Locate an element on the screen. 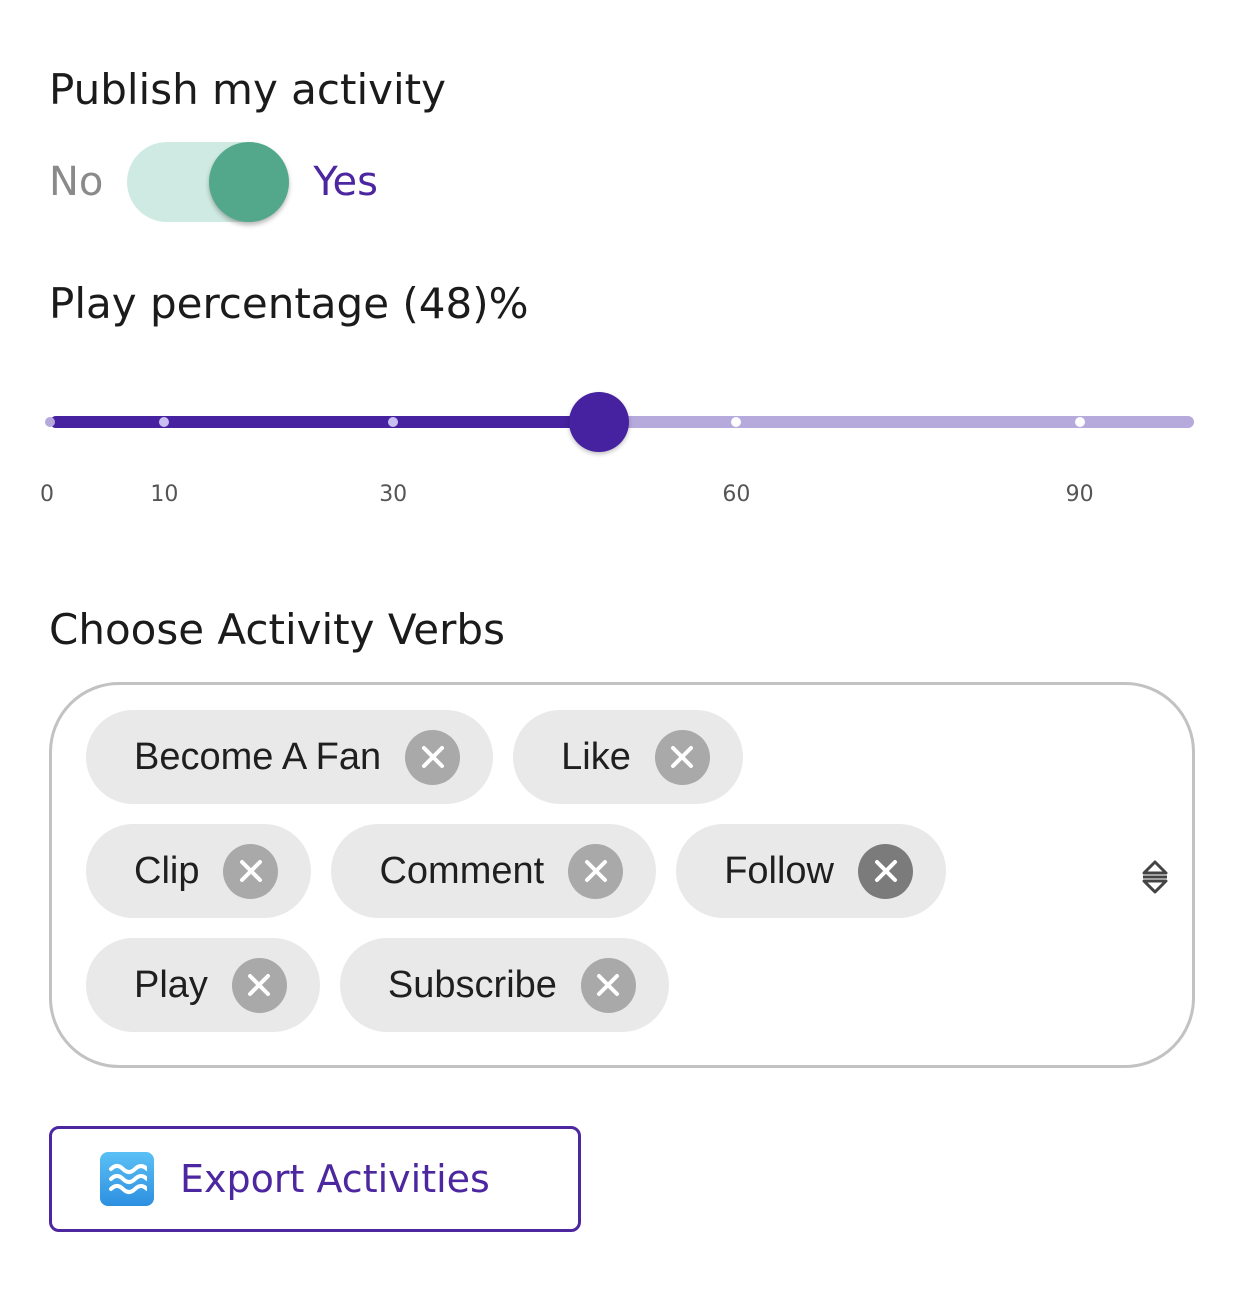 The image size is (1242, 1314). chip-row: Clip Comment Follow is located at coordinates (516, 871).